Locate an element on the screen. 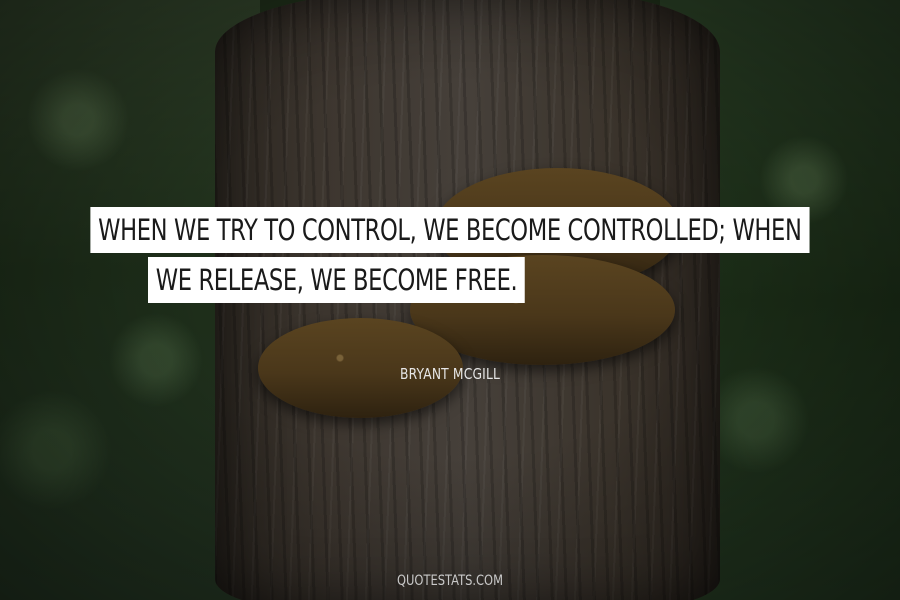 This screenshot has height=600, width=900. quote-author: BRYANT MCGILL is located at coordinates (449, 374).